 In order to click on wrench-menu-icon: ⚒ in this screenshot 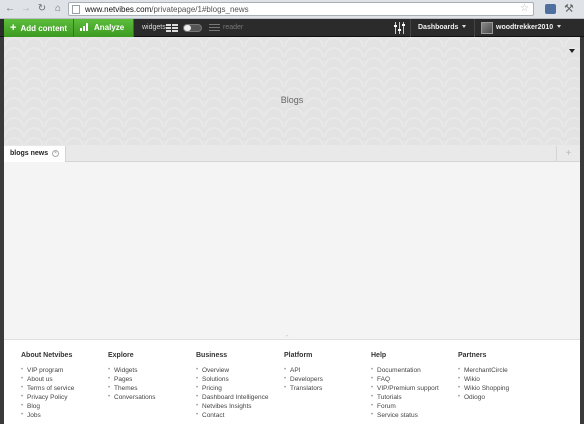, I will do `click(569, 9)`.